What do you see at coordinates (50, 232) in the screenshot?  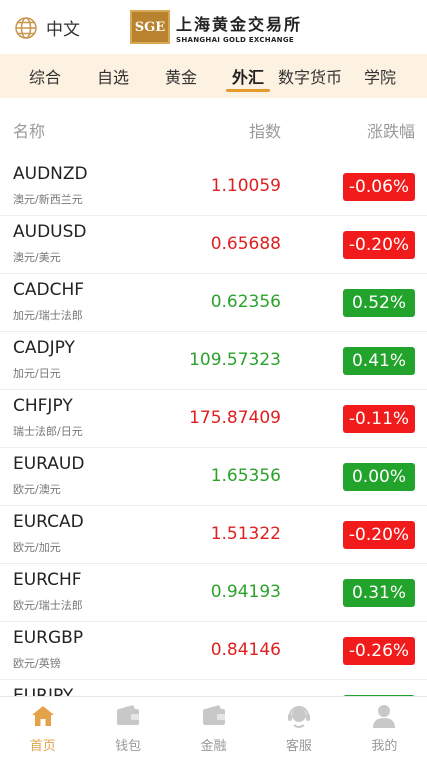 I see `symbol: AUDUSD` at bounding box center [50, 232].